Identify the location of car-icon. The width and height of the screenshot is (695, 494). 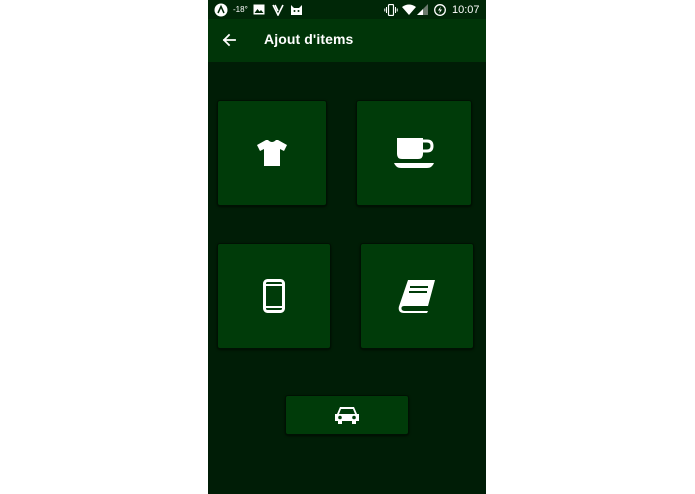
(347, 415).